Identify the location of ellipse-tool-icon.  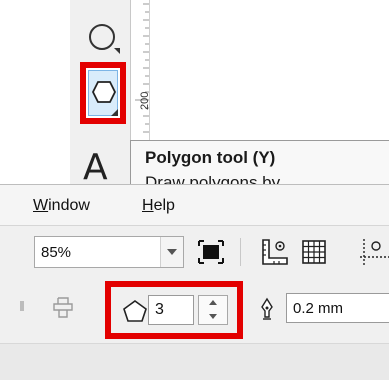
(104, 38).